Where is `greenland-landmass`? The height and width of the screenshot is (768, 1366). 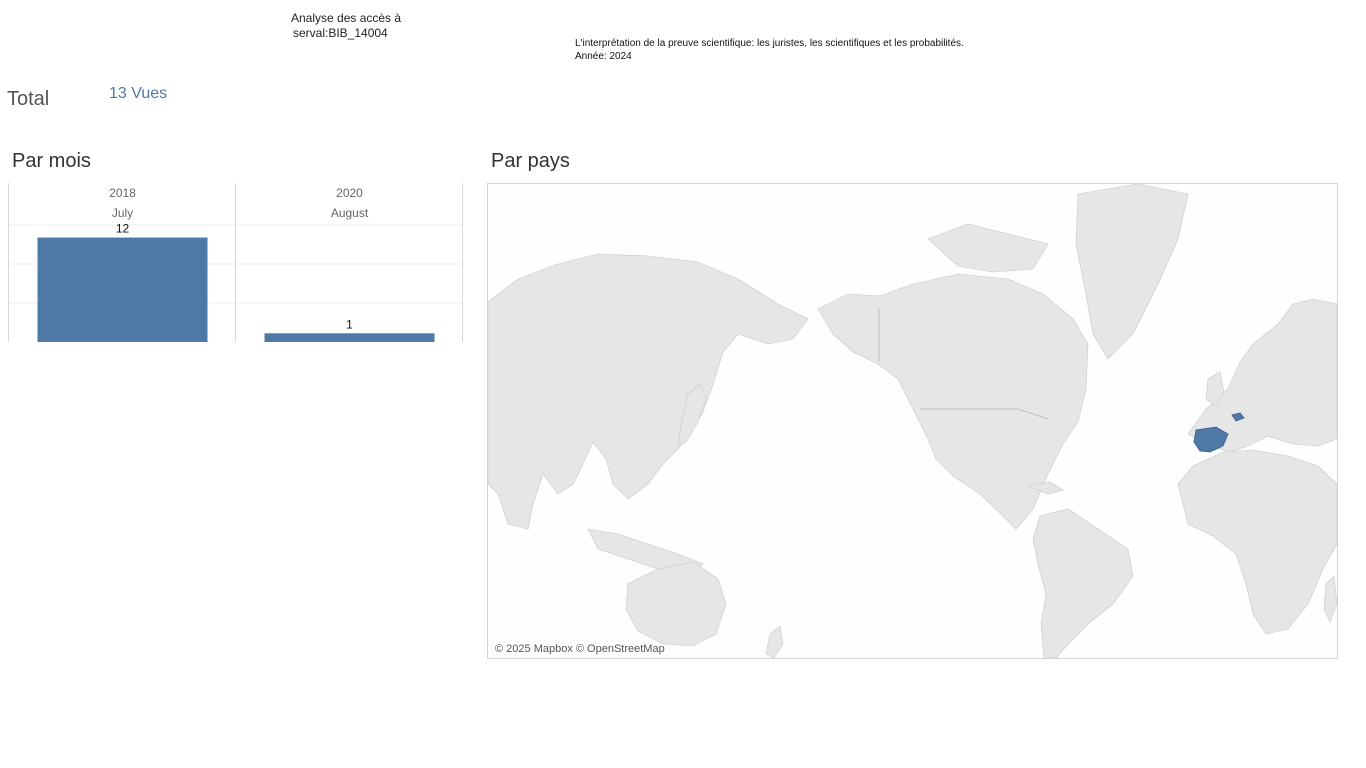 greenland-landmass is located at coordinates (1132, 272).